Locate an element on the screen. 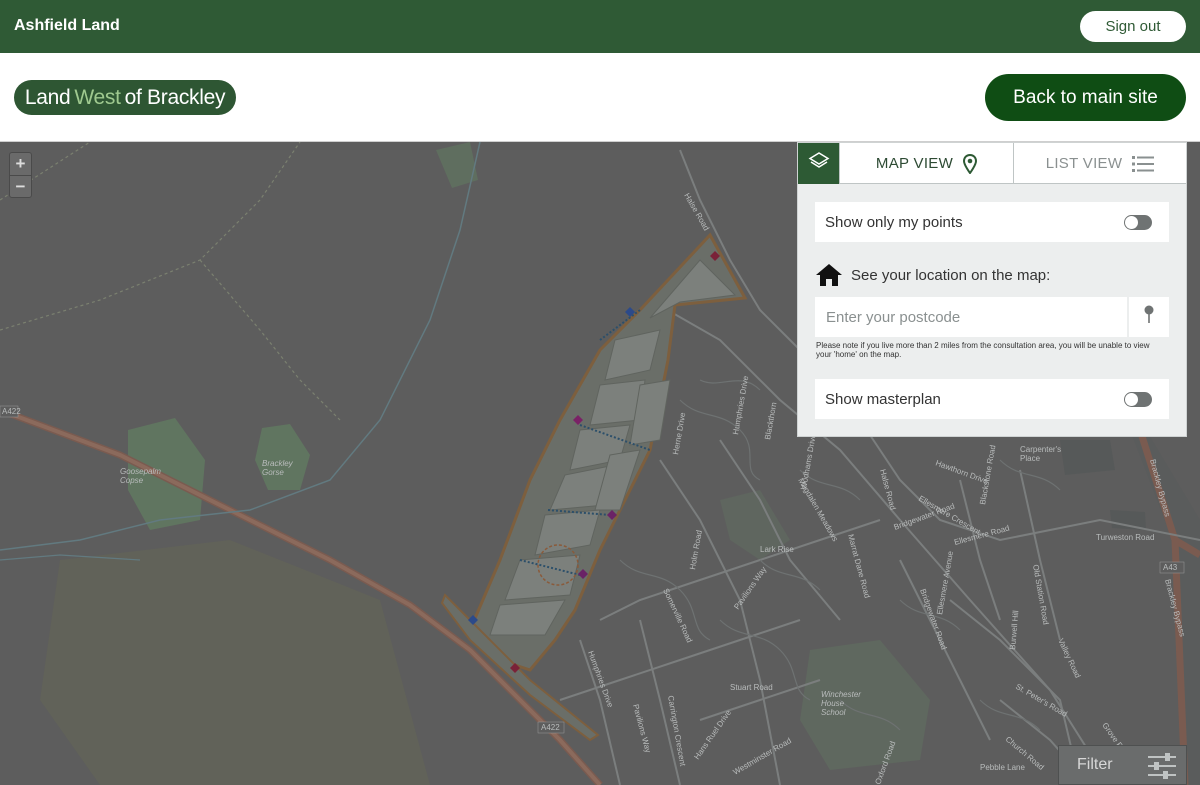  view-tabs: MAP VIEW LIST VIEW is located at coordinates (992, 163).